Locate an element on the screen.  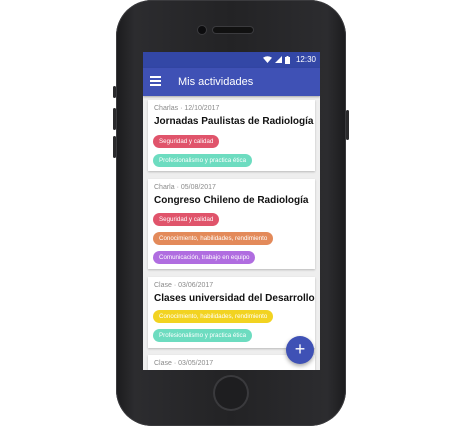
app-bar: Mis actividades is located at coordinates (231, 82).